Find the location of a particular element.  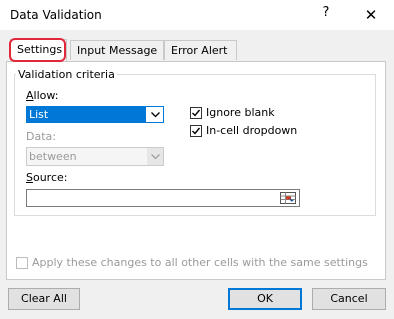

window-title: Data Validation is located at coordinates (56, 15).